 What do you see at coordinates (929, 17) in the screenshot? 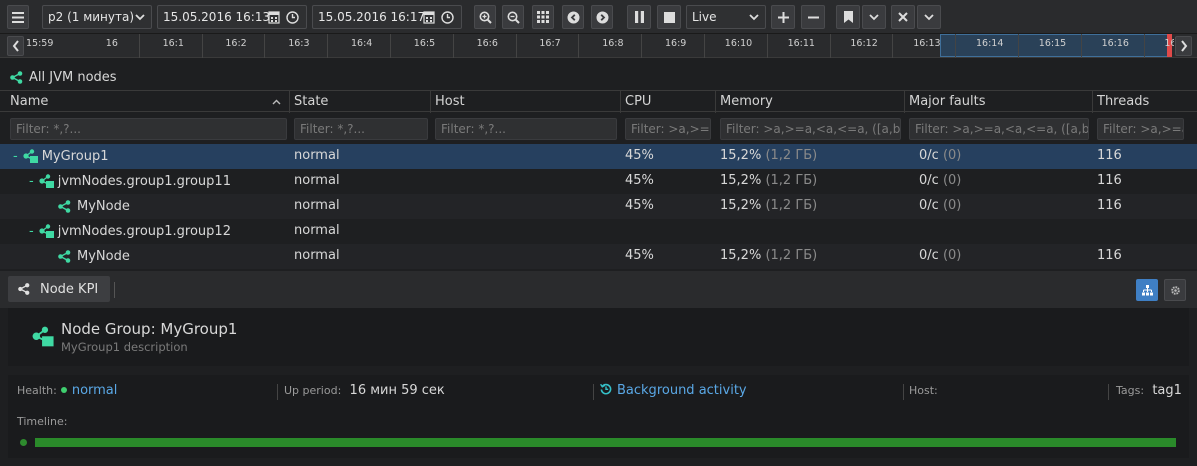
I see `clear-menu-button` at bounding box center [929, 17].